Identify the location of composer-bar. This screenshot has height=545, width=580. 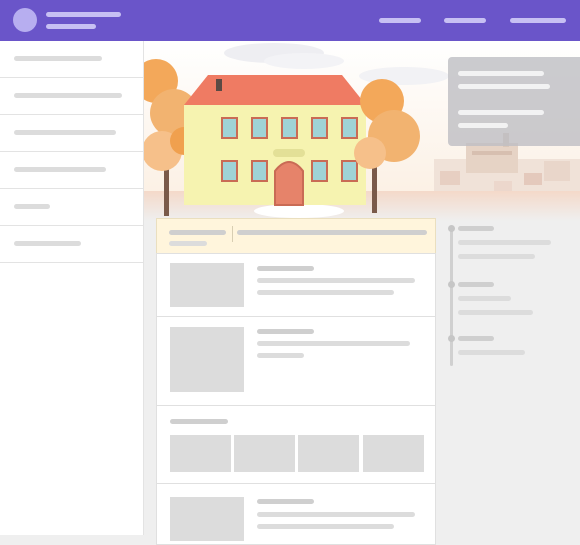
(296, 236).